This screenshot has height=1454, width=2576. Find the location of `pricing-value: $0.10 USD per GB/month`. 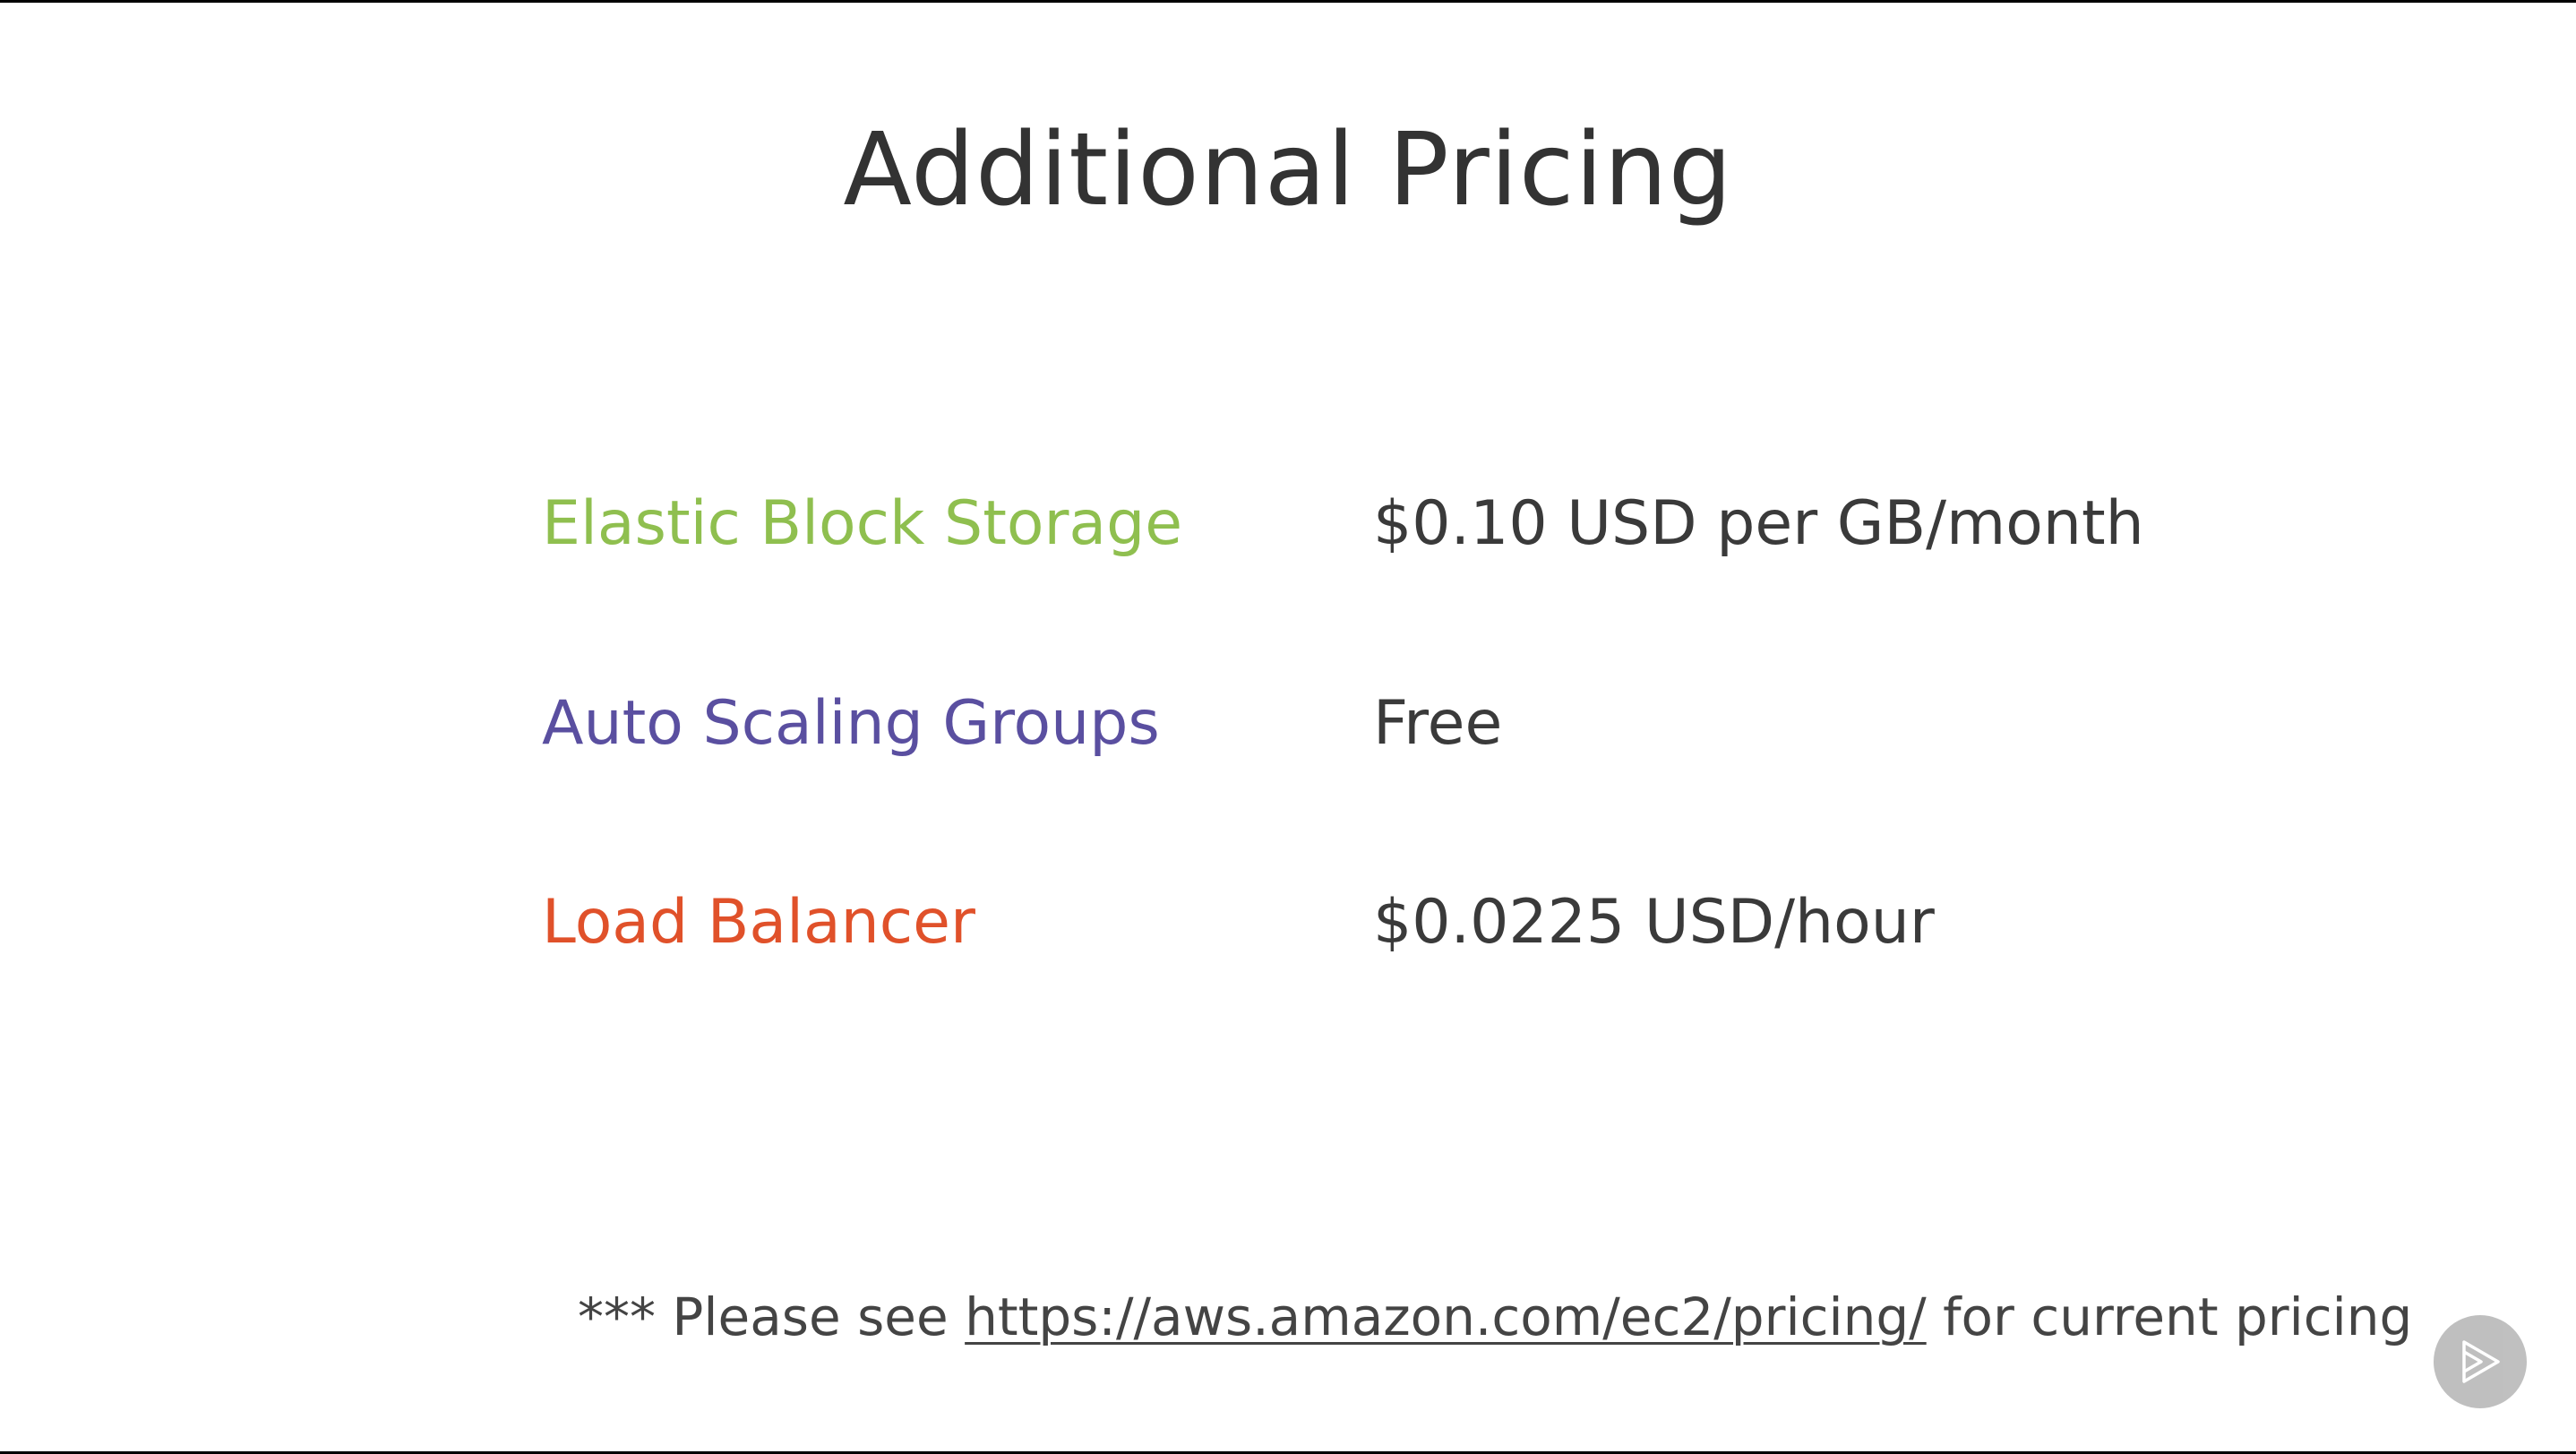

pricing-value: $0.10 USD per GB/month is located at coordinates (1758, 523).